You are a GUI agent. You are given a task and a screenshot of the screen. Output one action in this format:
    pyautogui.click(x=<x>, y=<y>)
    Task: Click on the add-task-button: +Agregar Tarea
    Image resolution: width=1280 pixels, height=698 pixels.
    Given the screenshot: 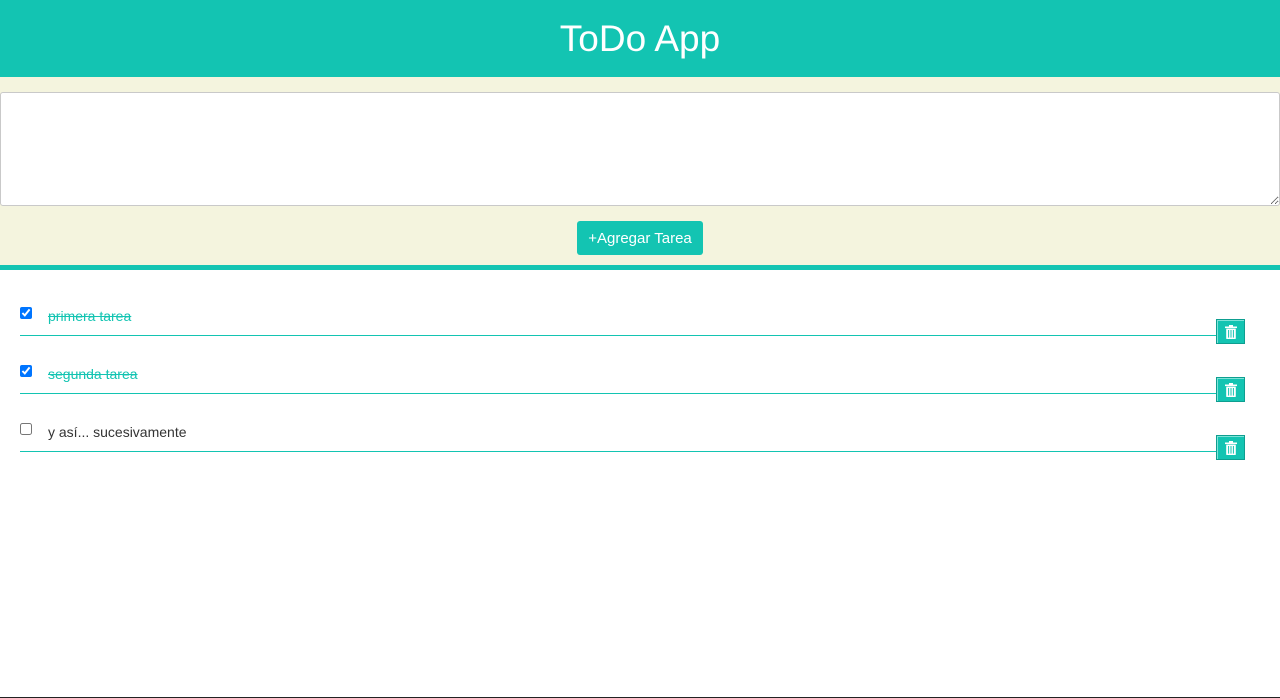 What is the action you would take?
    pyautogui.click(x=640, y=238)
    